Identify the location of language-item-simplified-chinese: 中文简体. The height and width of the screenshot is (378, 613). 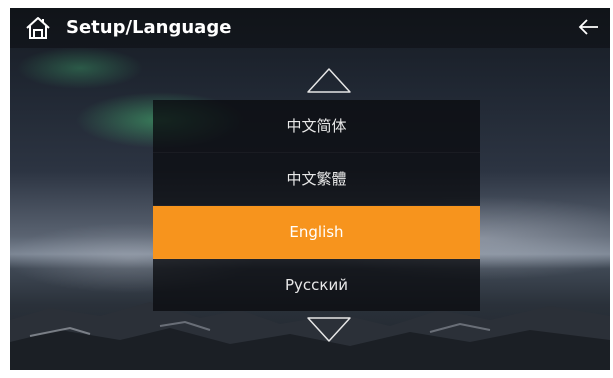
(316, 126).